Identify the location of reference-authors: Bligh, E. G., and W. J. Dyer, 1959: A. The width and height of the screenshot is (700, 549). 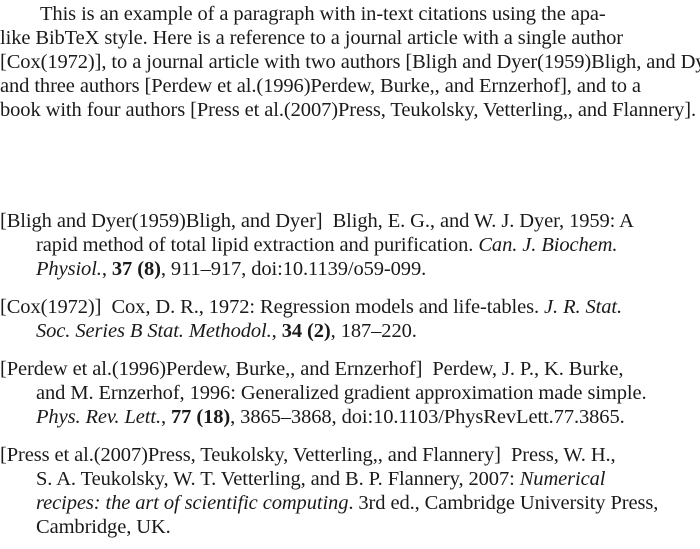
(483, 221).